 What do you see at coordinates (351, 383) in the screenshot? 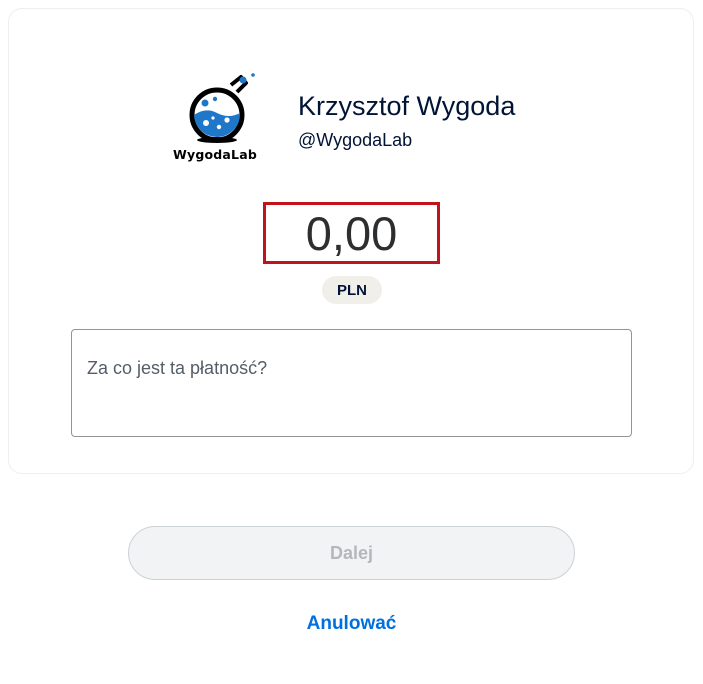
I see `payment-note-field` at bounding box center [351, 383].